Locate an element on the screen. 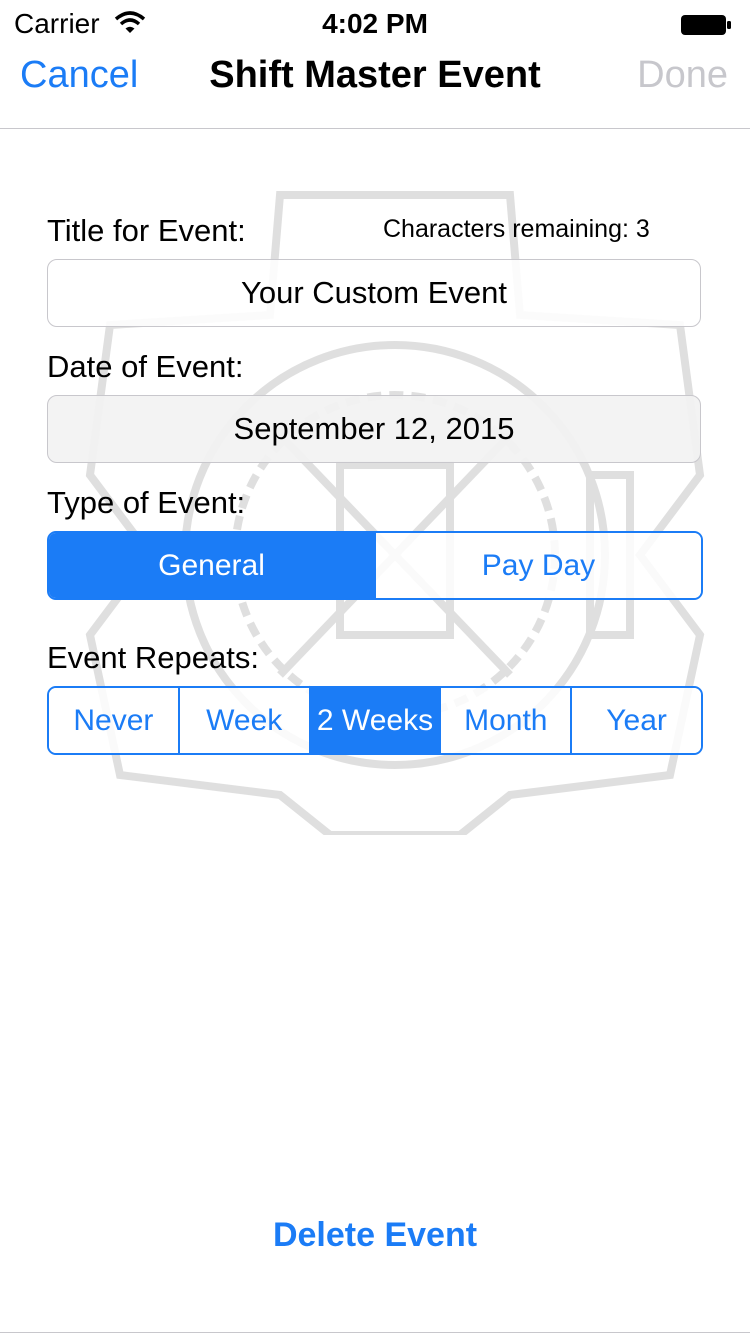 This screenshot has height=1334, width=750. navigation-bar: Cancel Shift Master Event Done is located at coordinates (375, 84).